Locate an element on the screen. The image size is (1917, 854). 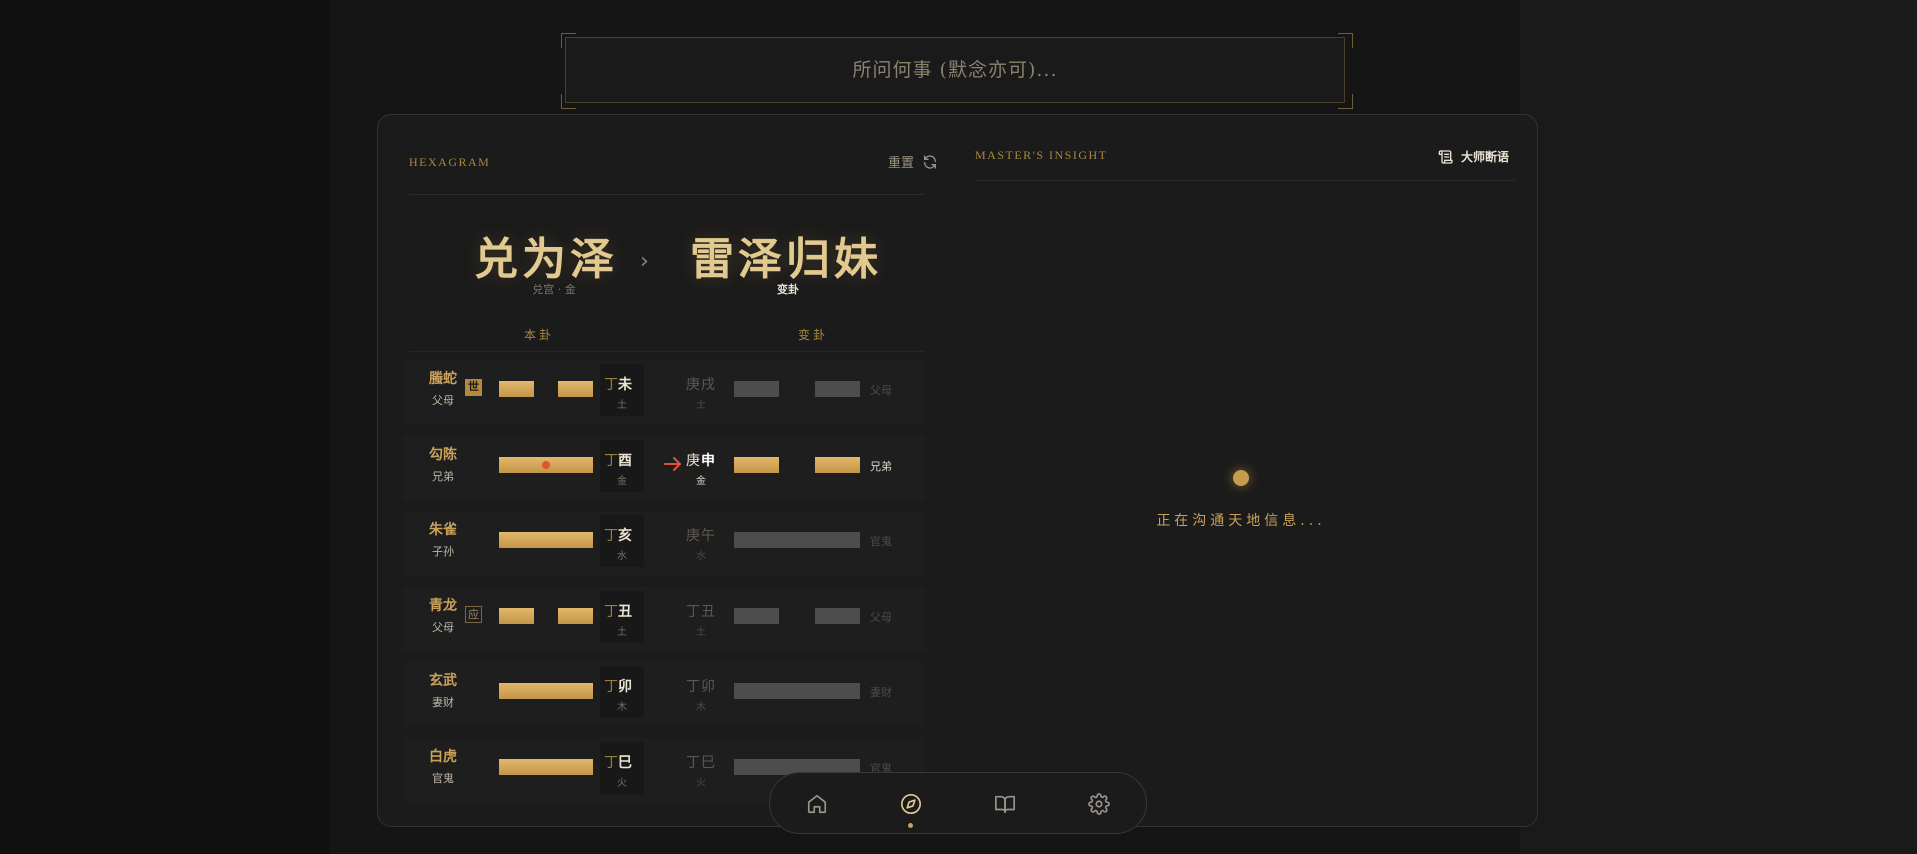
master-insight-button: 大师断语 is located at coordinates (1473, 156).